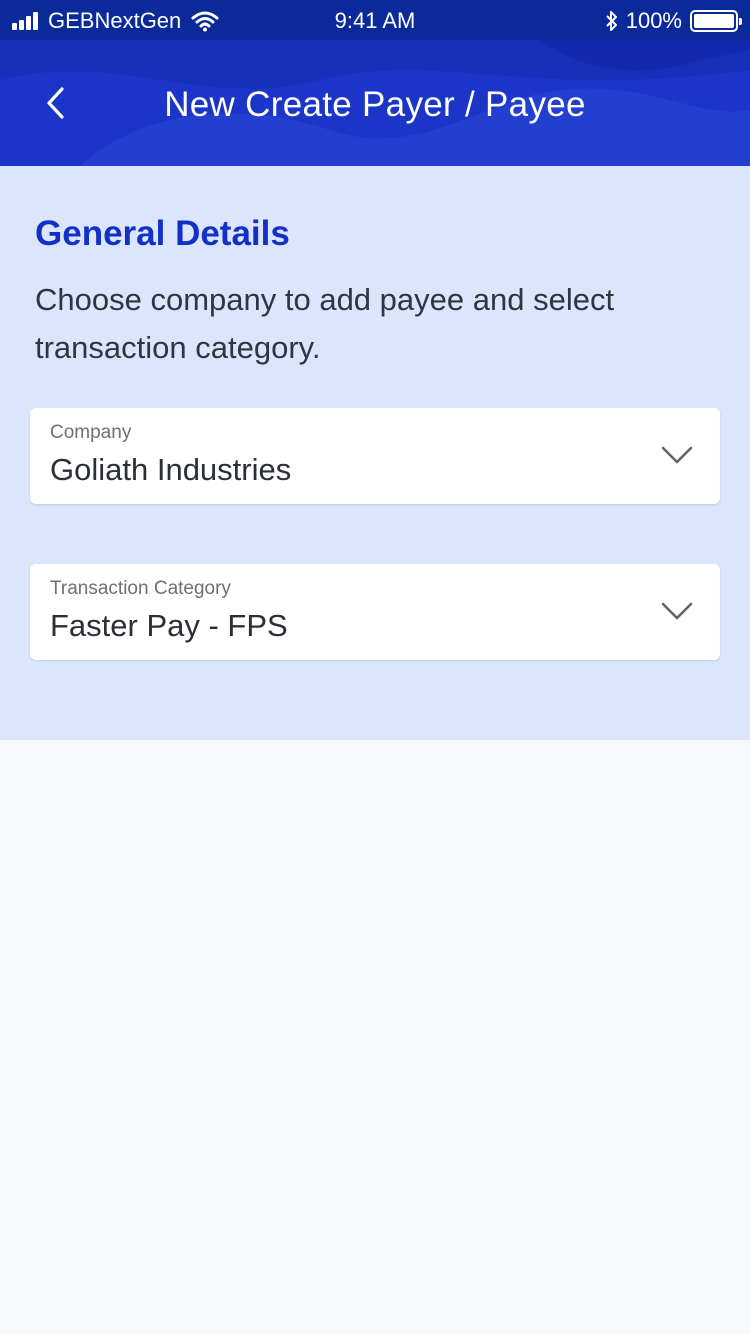 This screenshot has height=1334, width=750. What do you see at coordinates (140, 588) in the screenshot?
I see `transaction-category-label: Transaction Category` at bounding box center [140, 588].